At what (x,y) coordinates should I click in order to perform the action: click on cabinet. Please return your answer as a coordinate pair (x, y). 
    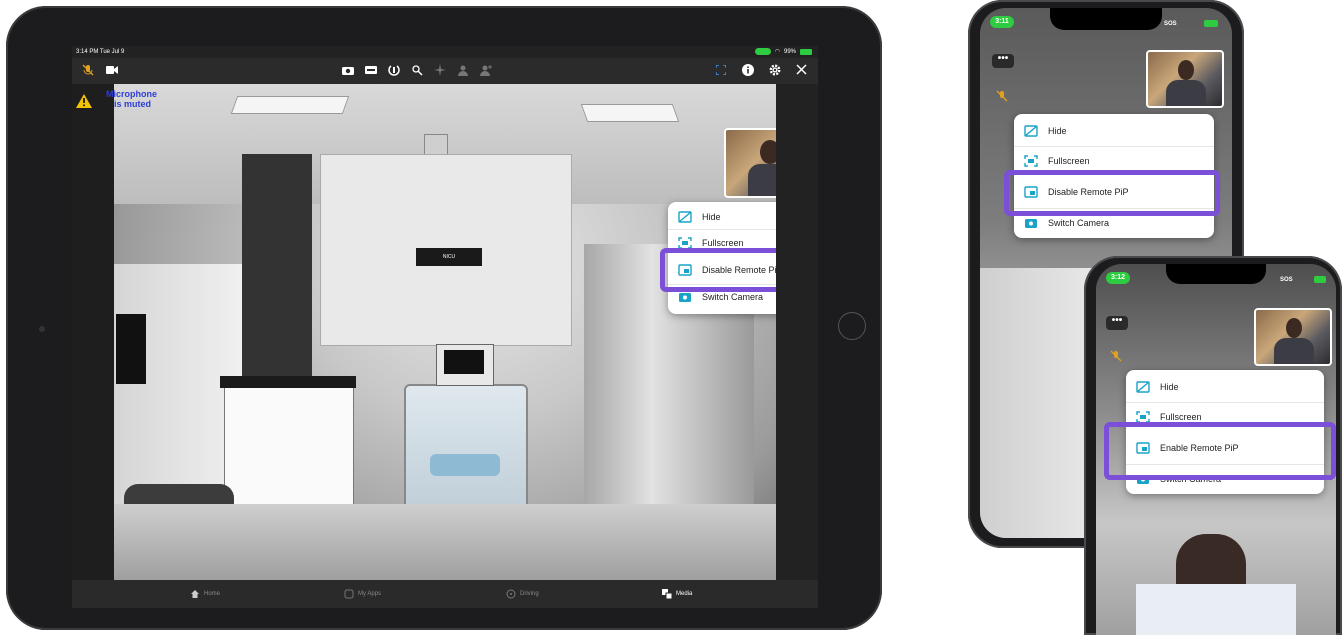
    Looking at the image, I should click on (289, 445).